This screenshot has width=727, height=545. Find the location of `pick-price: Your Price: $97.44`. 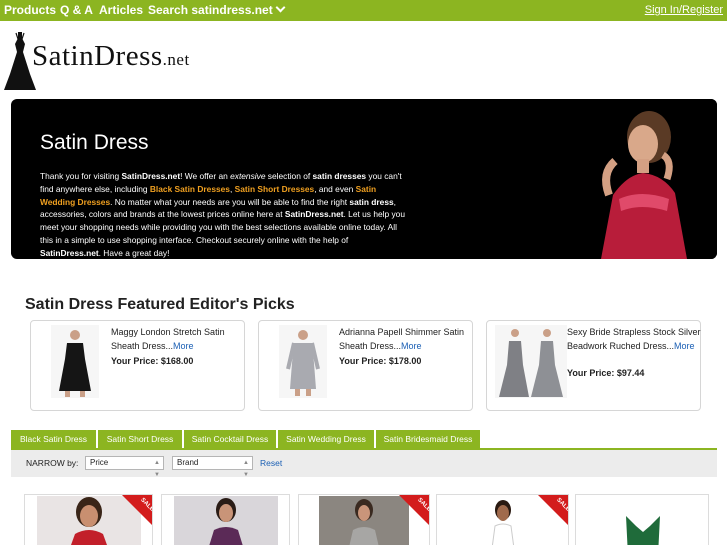

pick-price: Your Price: $97.44 is located at coordinates (605, 373).